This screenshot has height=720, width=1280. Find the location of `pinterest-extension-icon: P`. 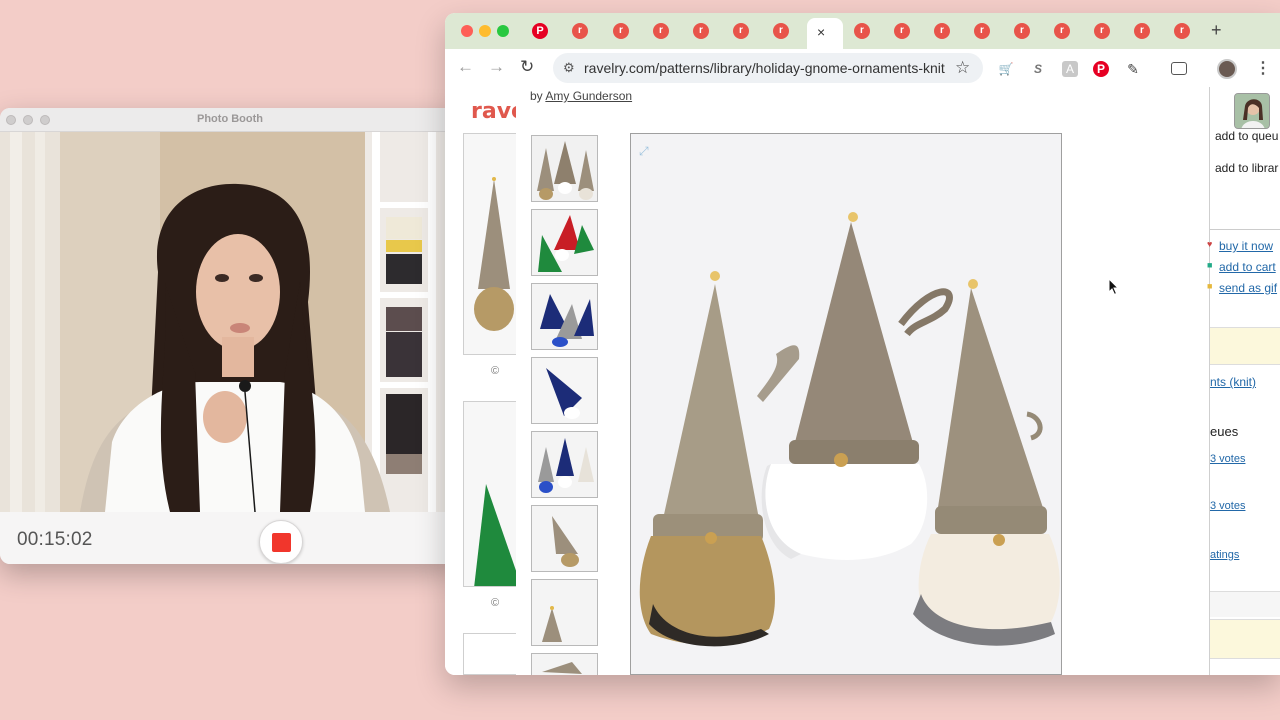

pinterest-extension-icon: P is located at coordinates (1101, 69).